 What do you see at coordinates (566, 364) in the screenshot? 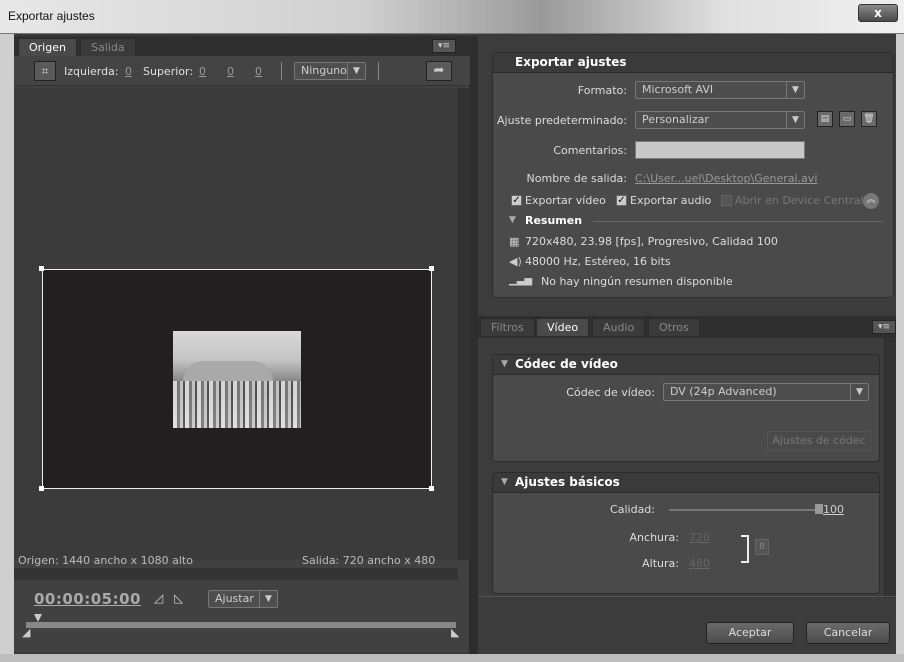
I see `video-codec-title: Códec de vídeo` at bounding box center [566, 364].